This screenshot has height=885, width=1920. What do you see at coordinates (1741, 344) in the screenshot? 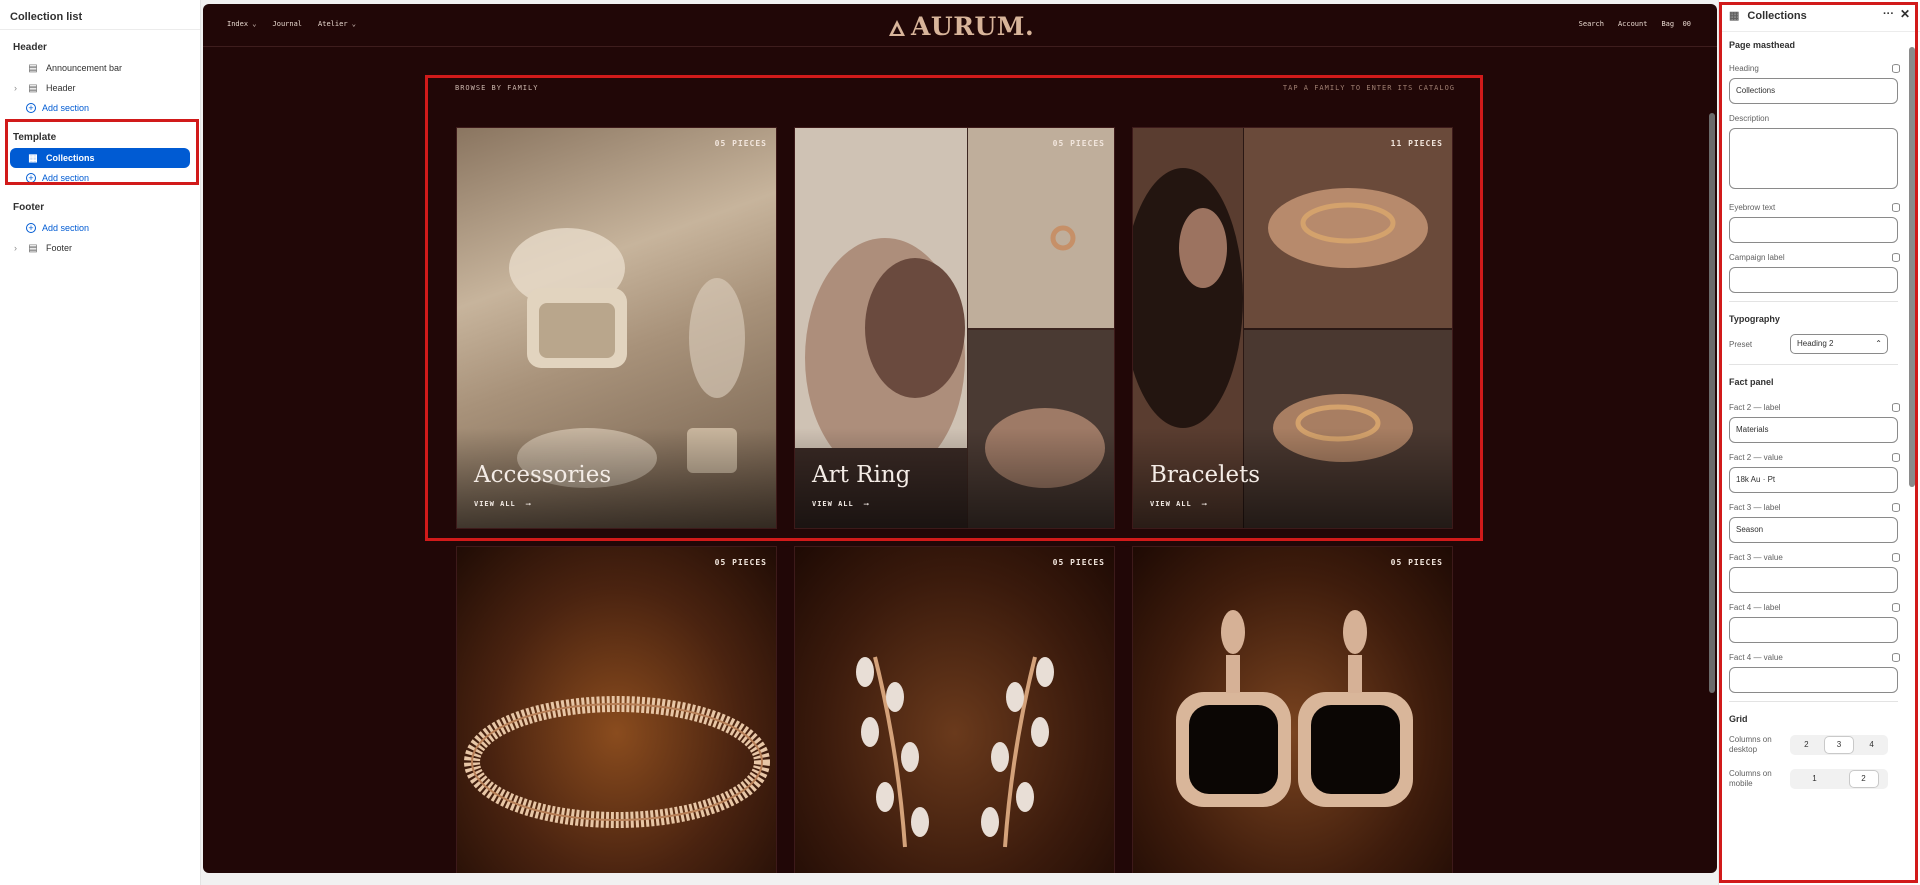
I see `field-label: Preset` at bounding box center [1741, 344].